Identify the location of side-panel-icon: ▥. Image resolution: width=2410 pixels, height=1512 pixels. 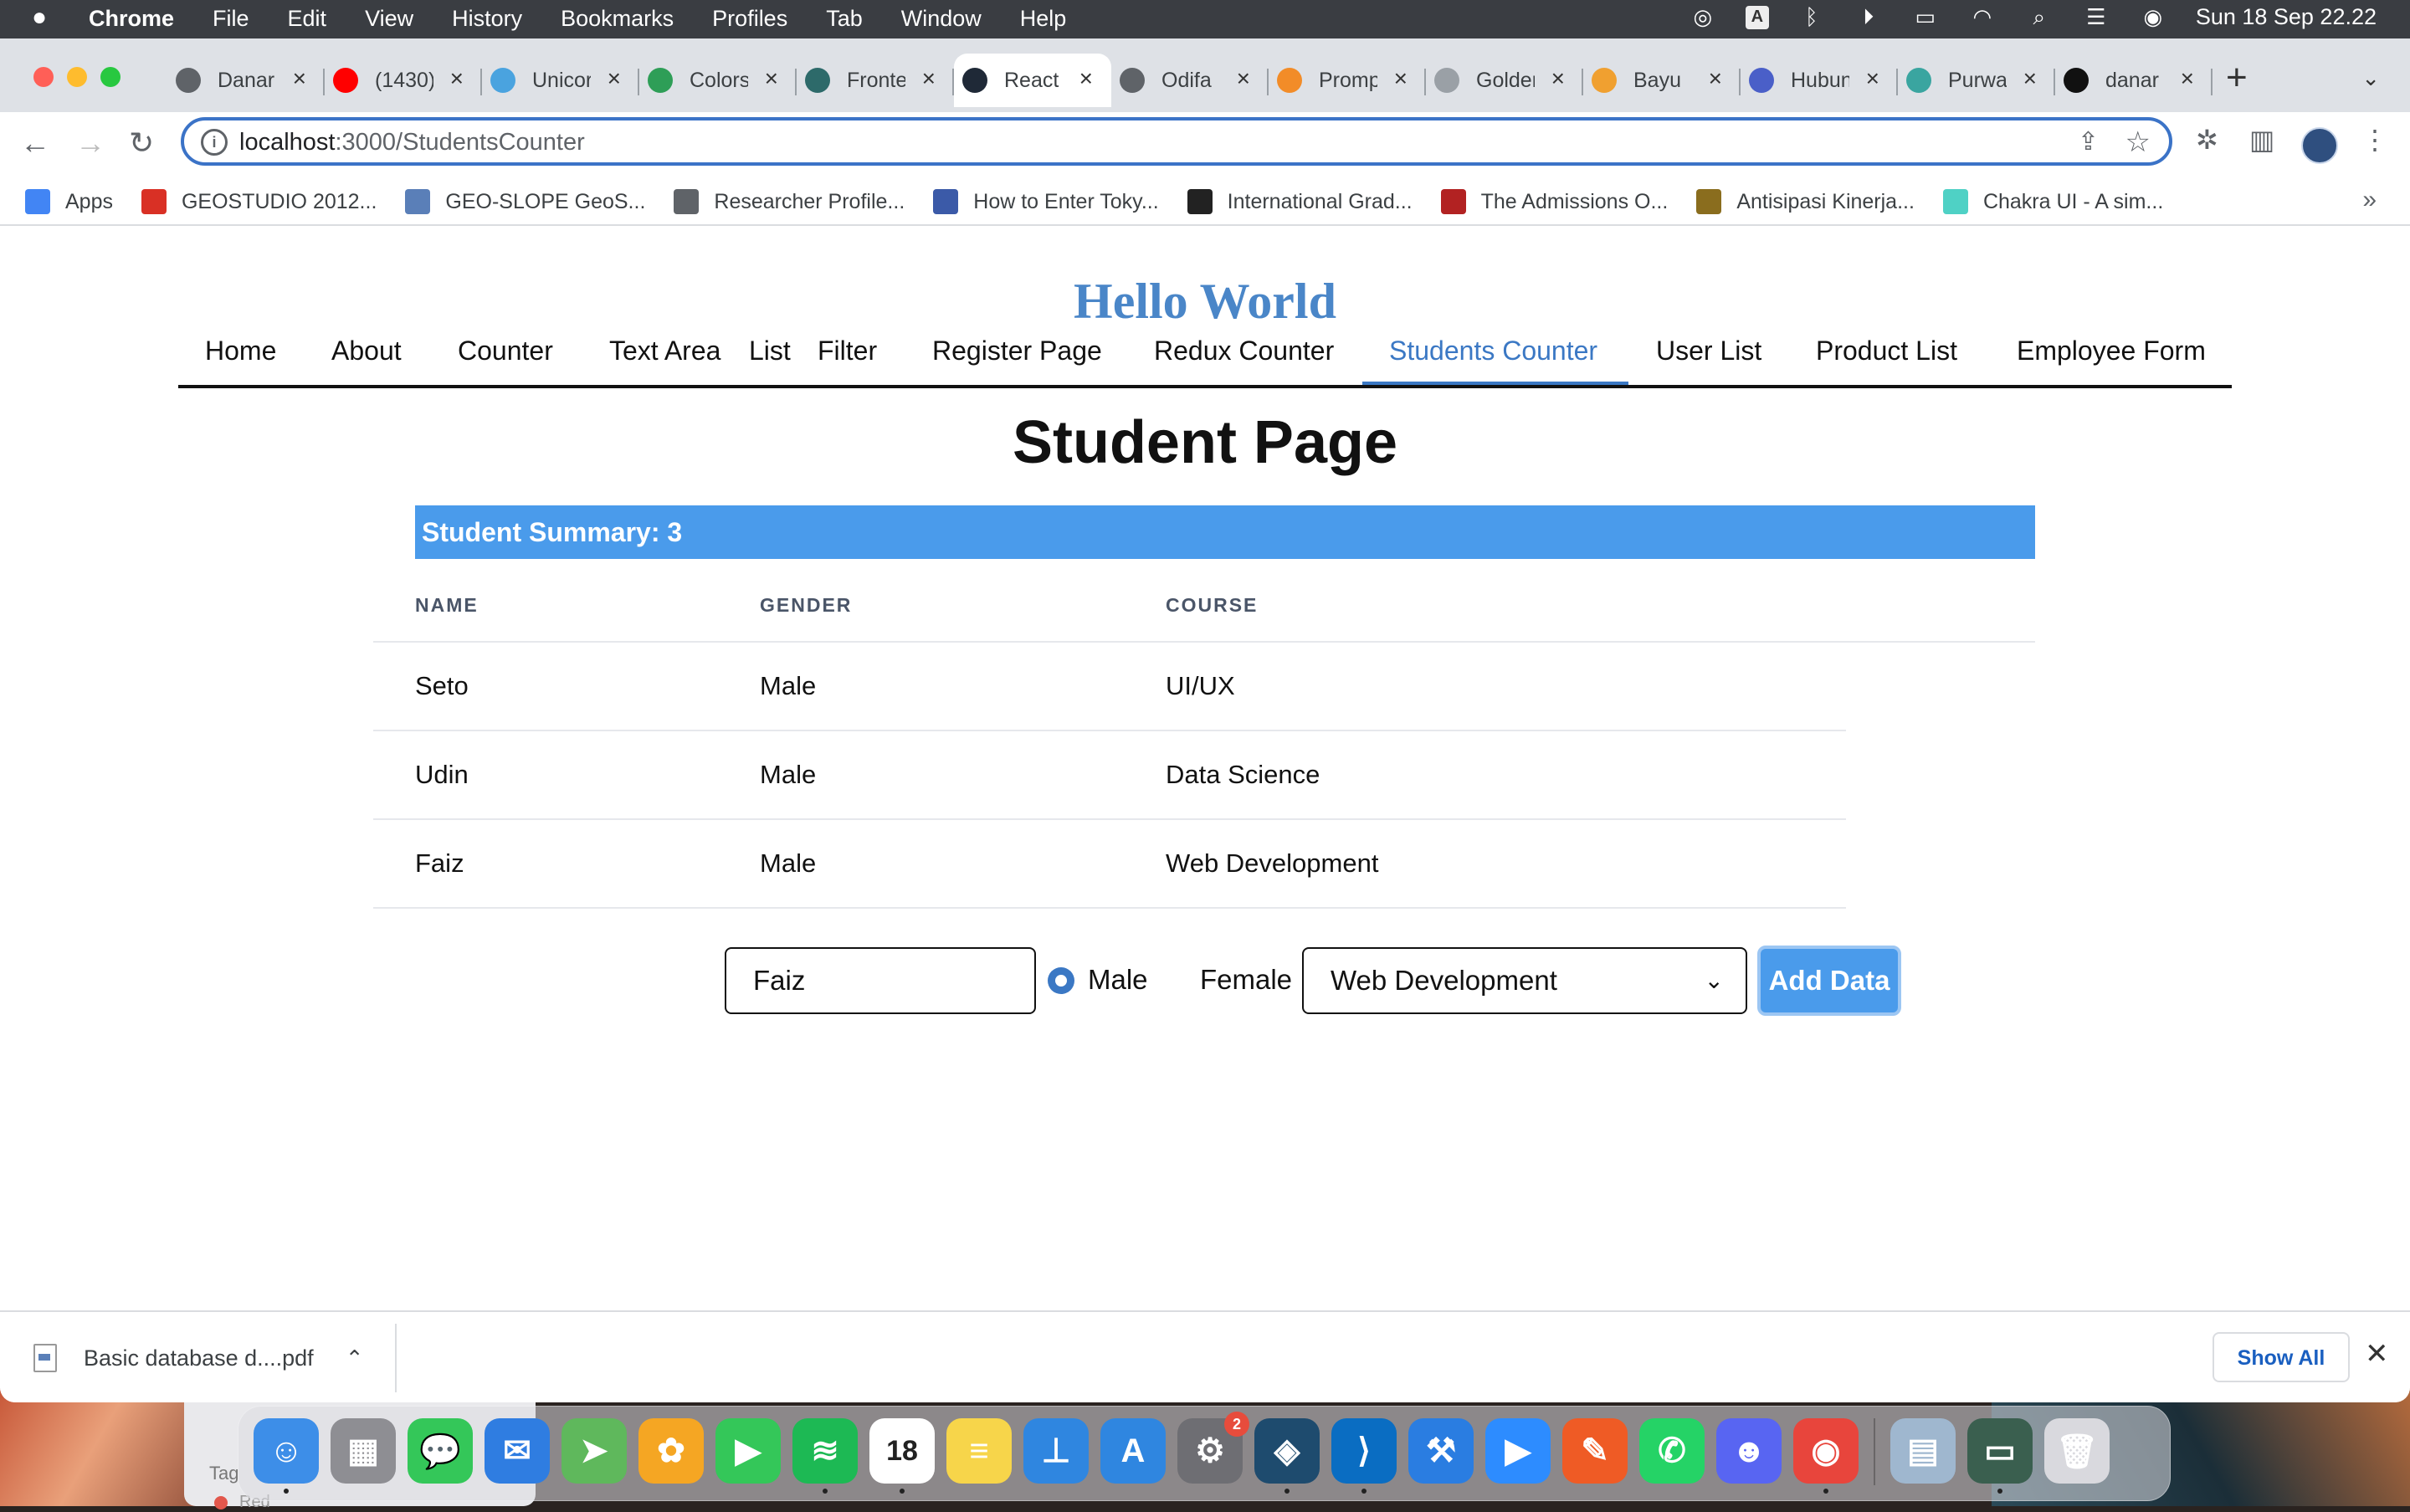
(2261, 140).